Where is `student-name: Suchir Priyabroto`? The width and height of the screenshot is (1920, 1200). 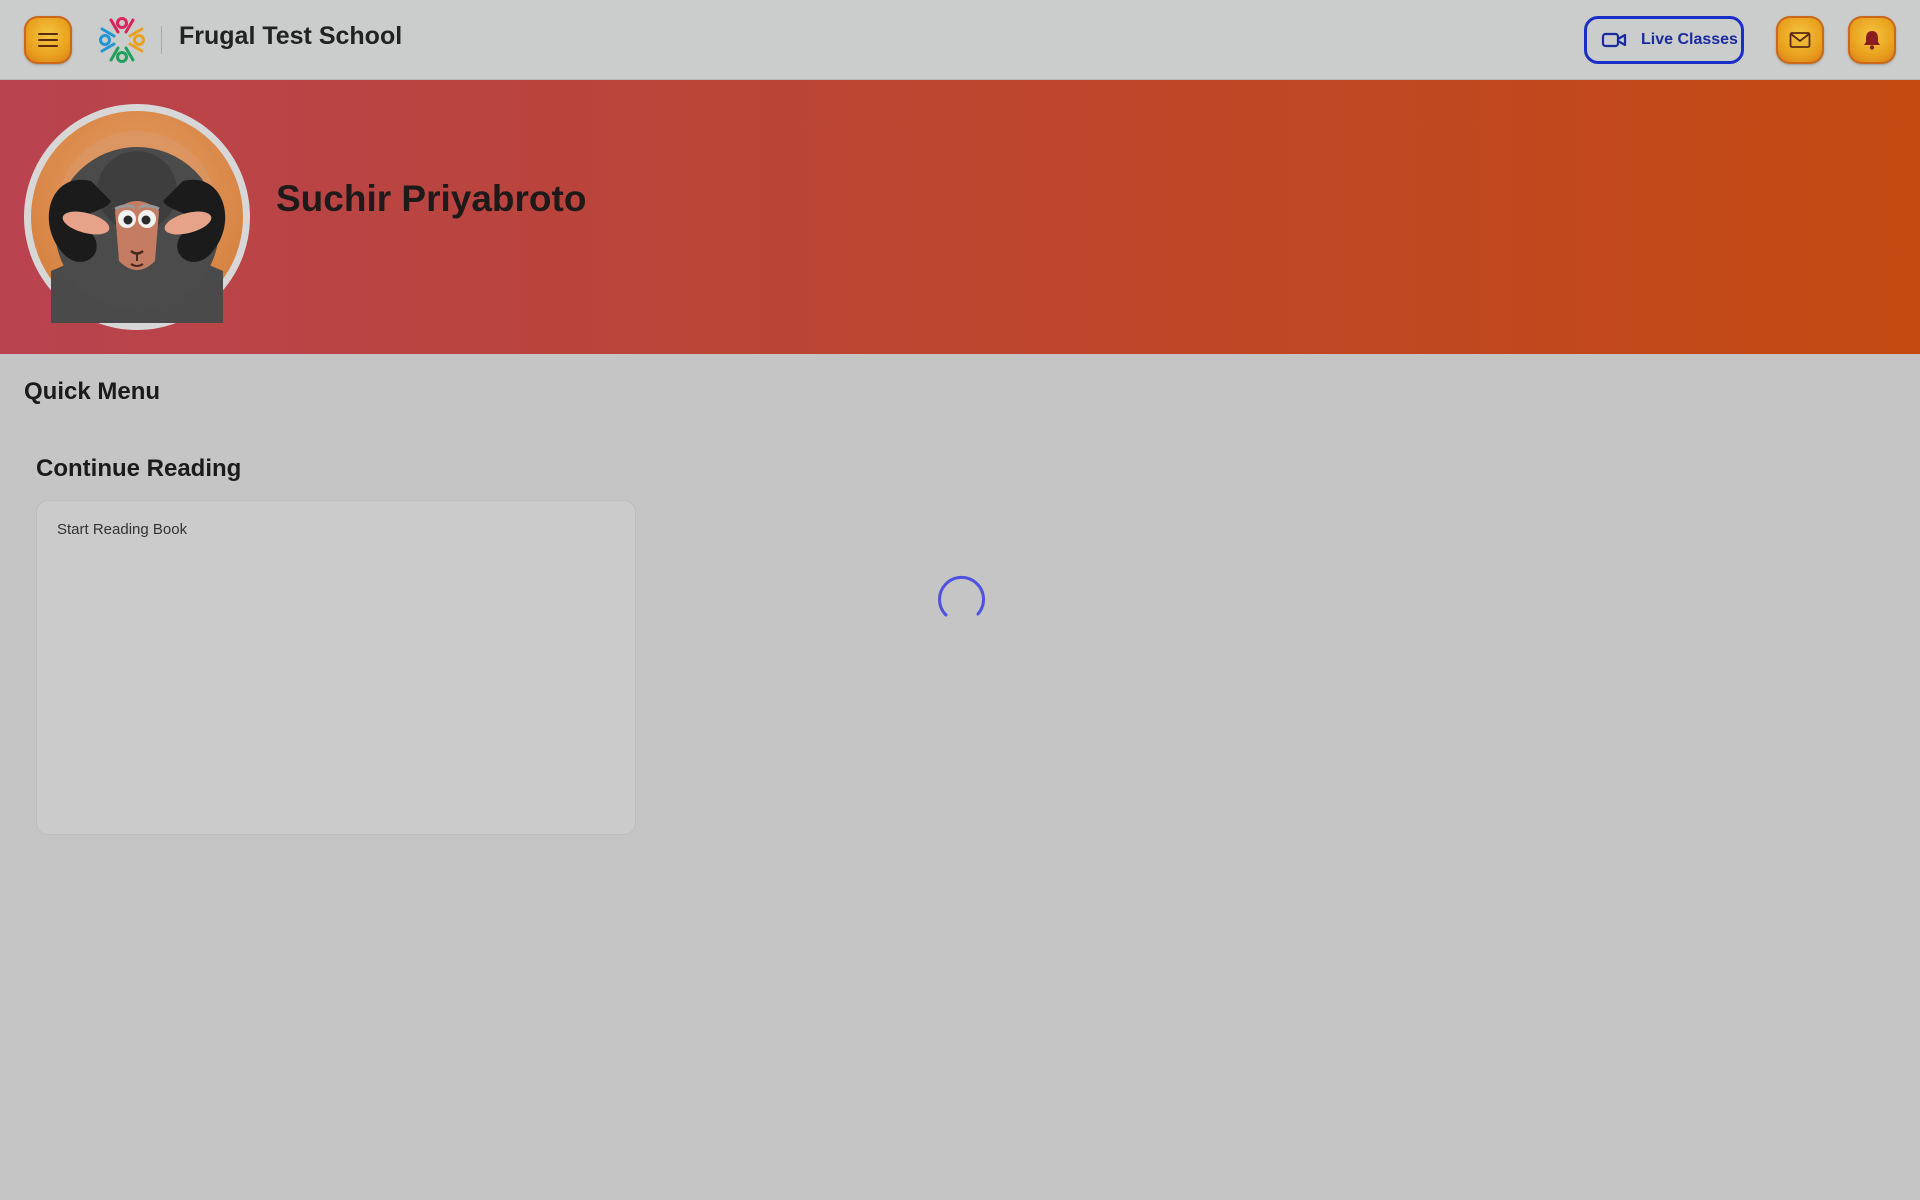
student-name: Suchir Priyabroto is located at coordinates (431, 198).